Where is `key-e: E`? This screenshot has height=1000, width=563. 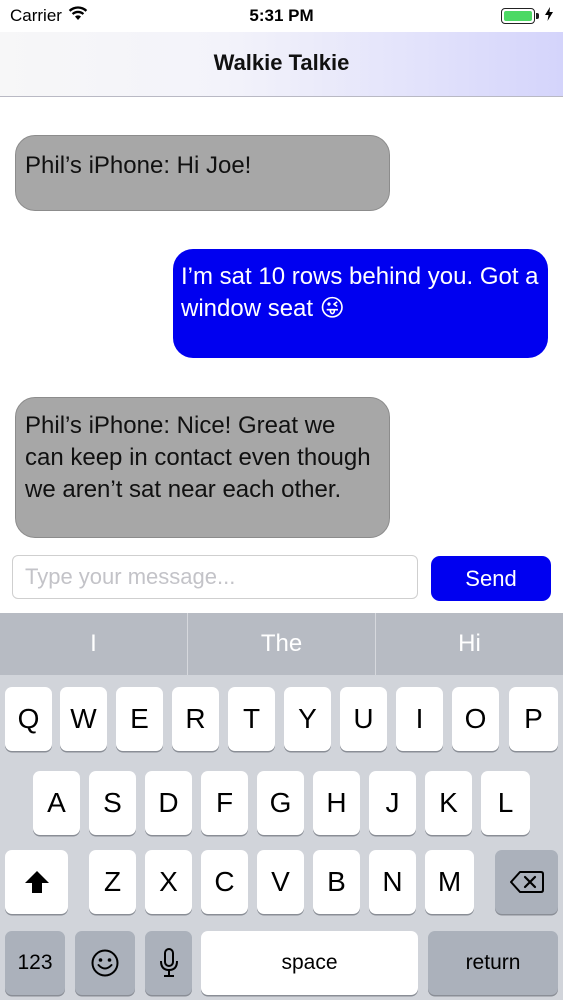 key-e: E is located at coordinates (139, 719).